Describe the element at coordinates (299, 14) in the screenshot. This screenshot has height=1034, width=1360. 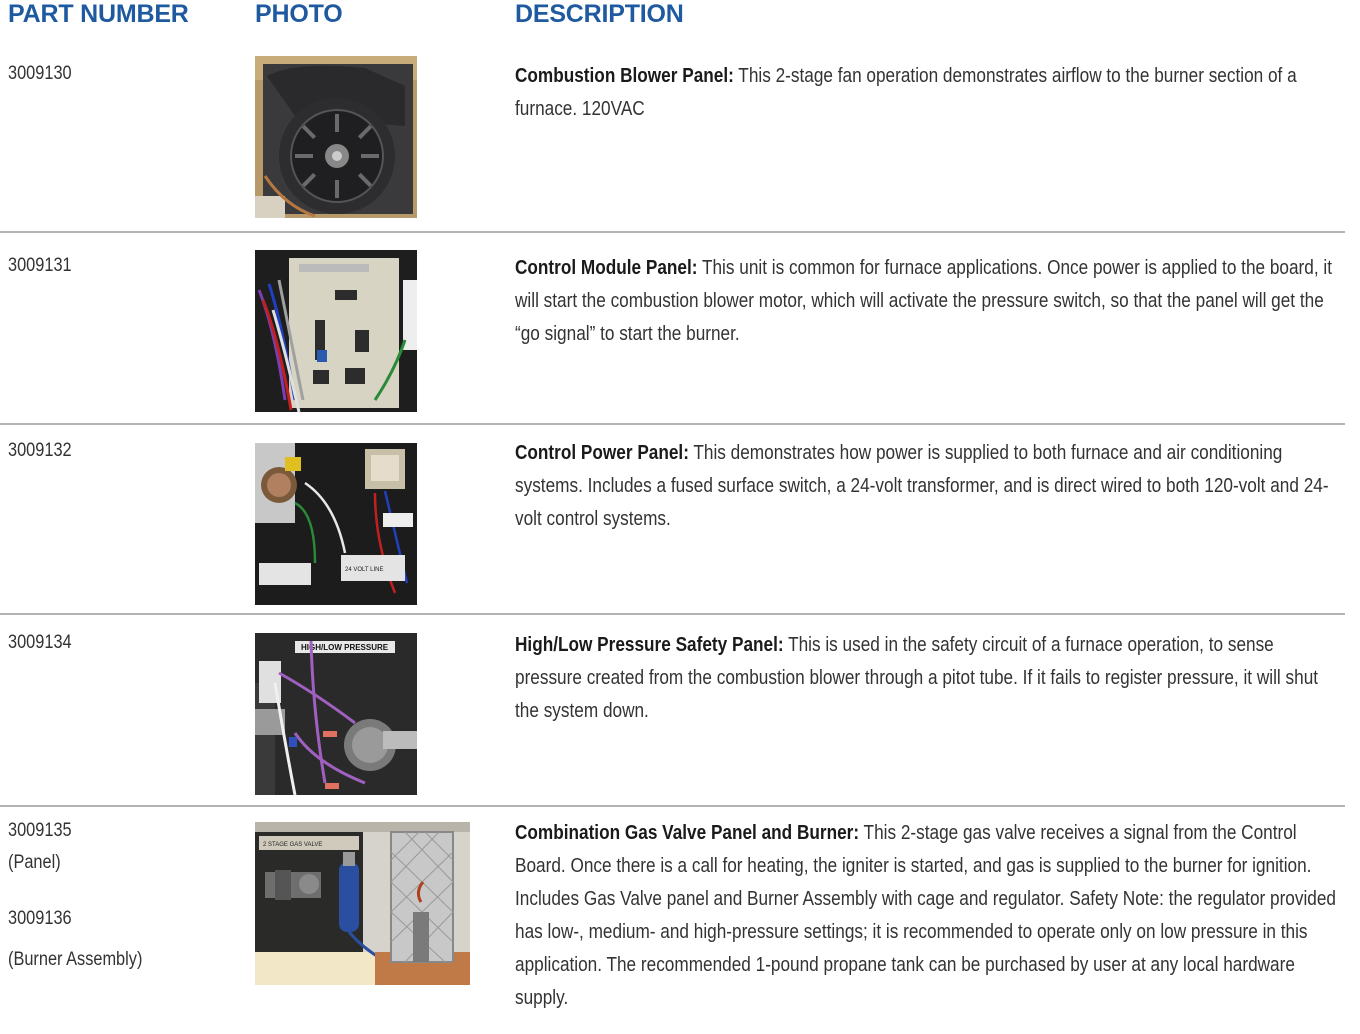
I see `header-photo: PHOTO` at that location.